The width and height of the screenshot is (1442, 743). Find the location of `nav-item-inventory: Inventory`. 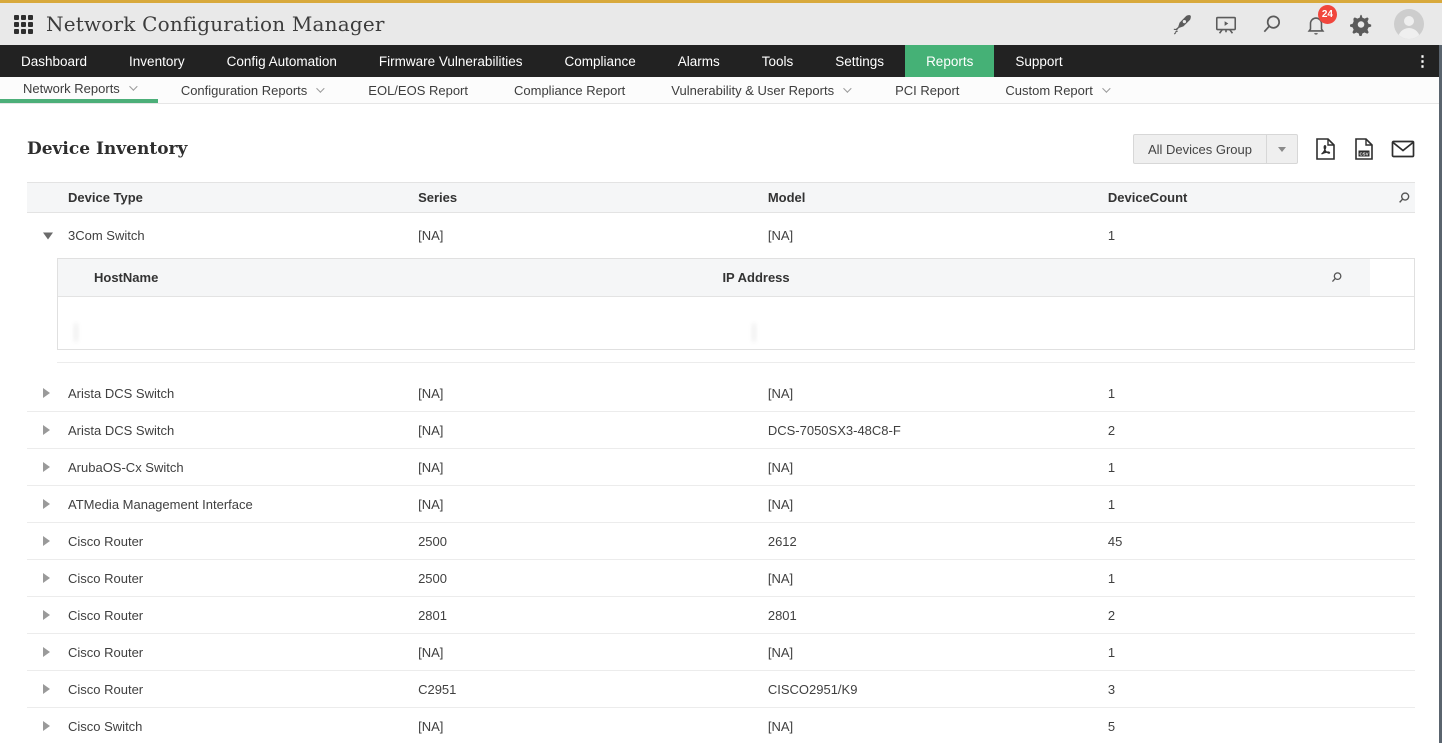

nav-item-inventory: Inventory is located at coordinates (157, 61).